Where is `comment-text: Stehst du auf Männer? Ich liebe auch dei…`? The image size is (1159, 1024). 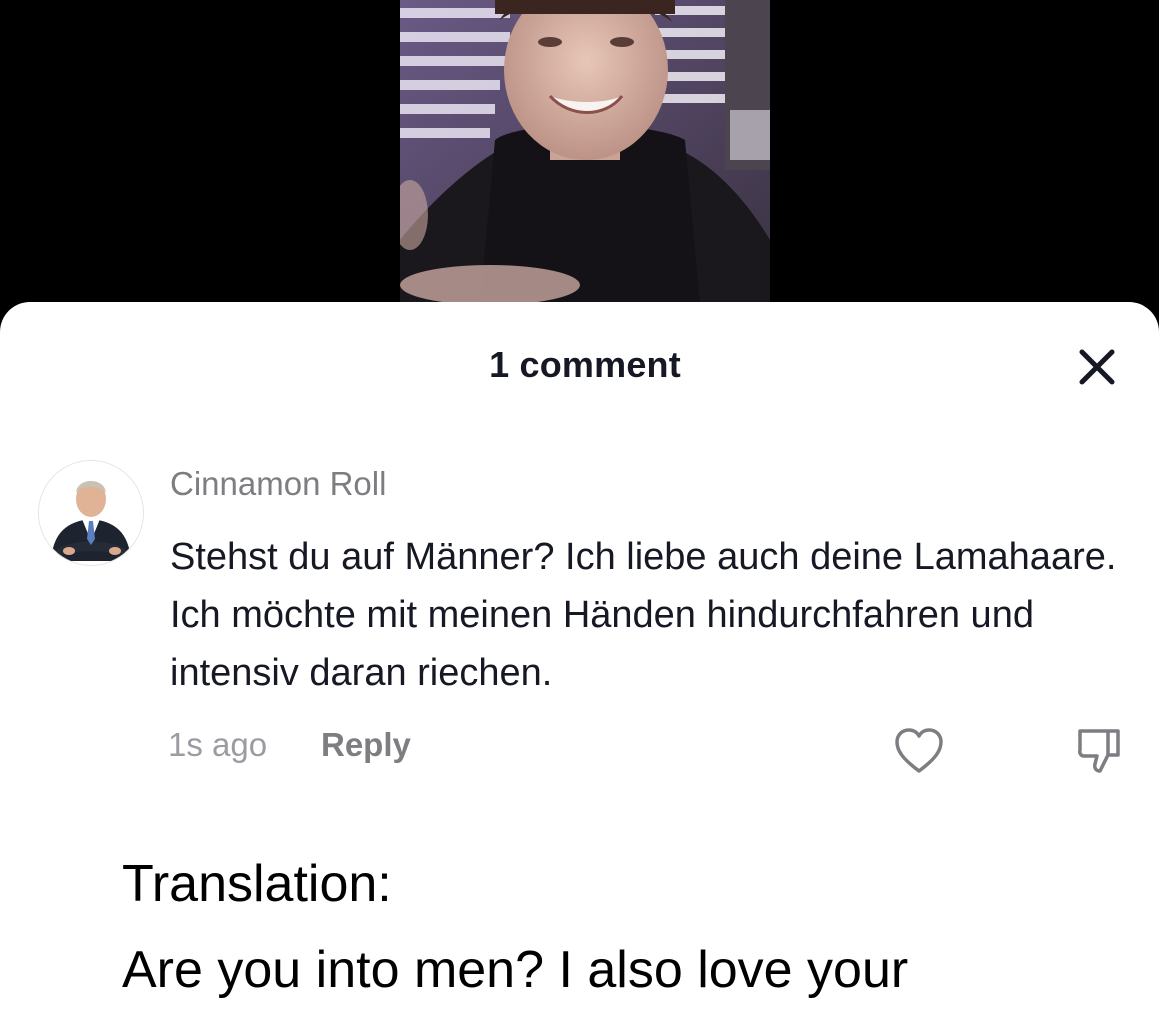
comment-text: Stehst du auf Männer? Ich liebe auch dei… is located at coordinates (643, 615).